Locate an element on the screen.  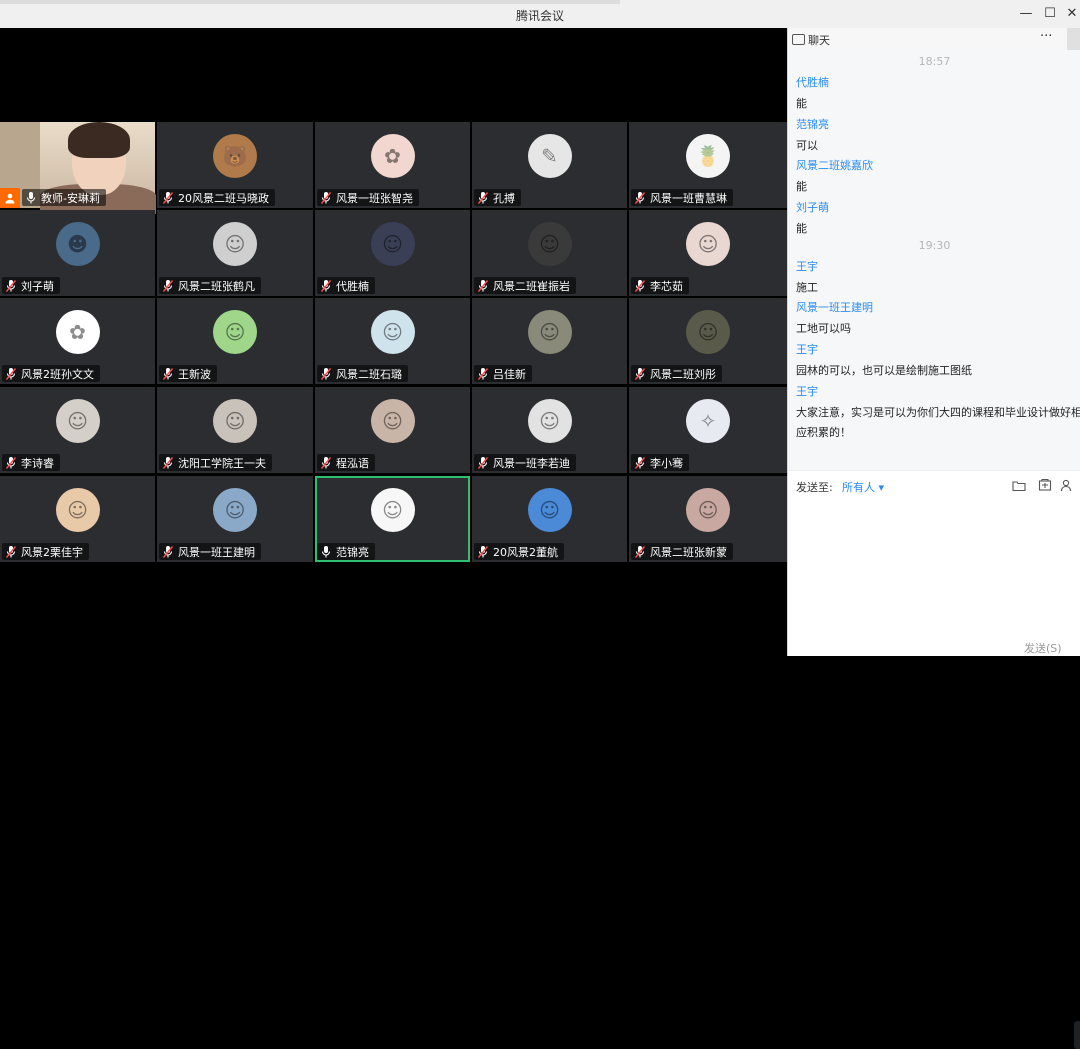
avatar-glyph: ☻ is located at coordinates (77, 244).